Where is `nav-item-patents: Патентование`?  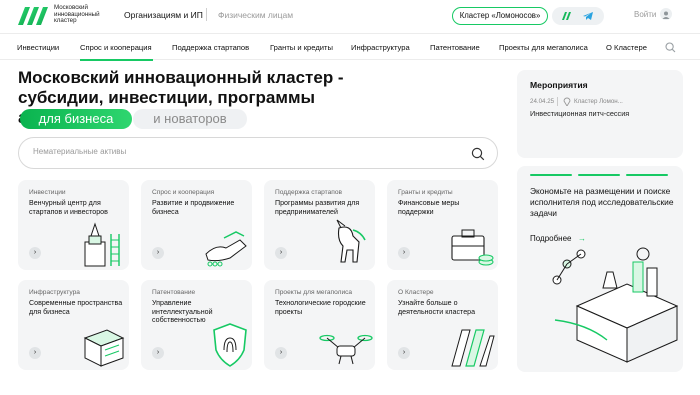 nav-item-patents: Патентование is located at coordinates (455, 47).